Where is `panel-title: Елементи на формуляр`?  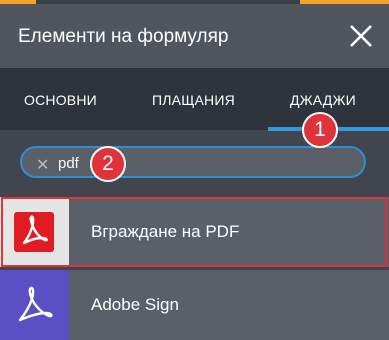
panel-title: Елементи на формуляр is located at coordinates (123, 36).